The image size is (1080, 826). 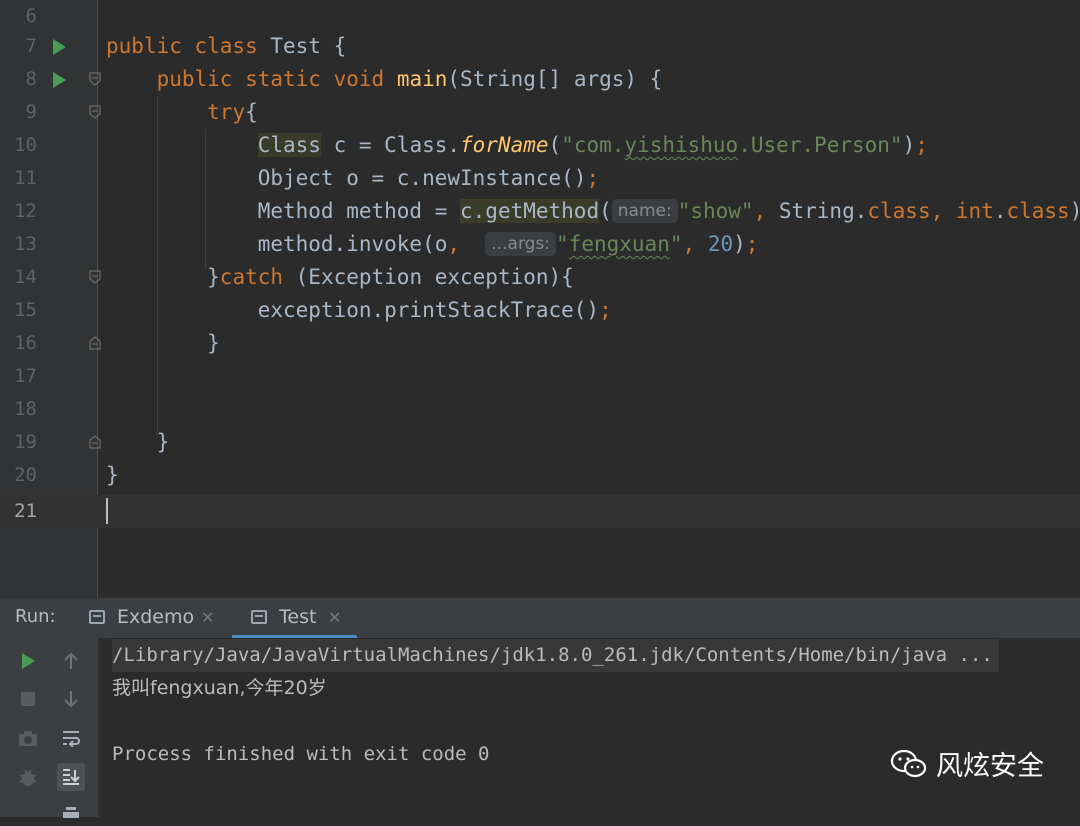 What do you see at coordinates (226, 46) in the screenshot?
I see `code-text: public class Test {` at bounding box center [226, 46].